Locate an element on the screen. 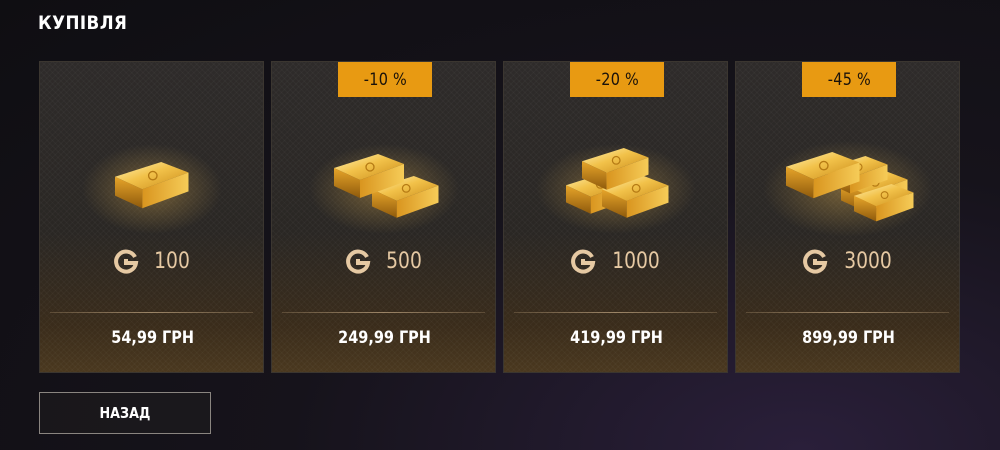 The image size is (1000, 450). gold-bar-icon is located at coordinates (152, 189).